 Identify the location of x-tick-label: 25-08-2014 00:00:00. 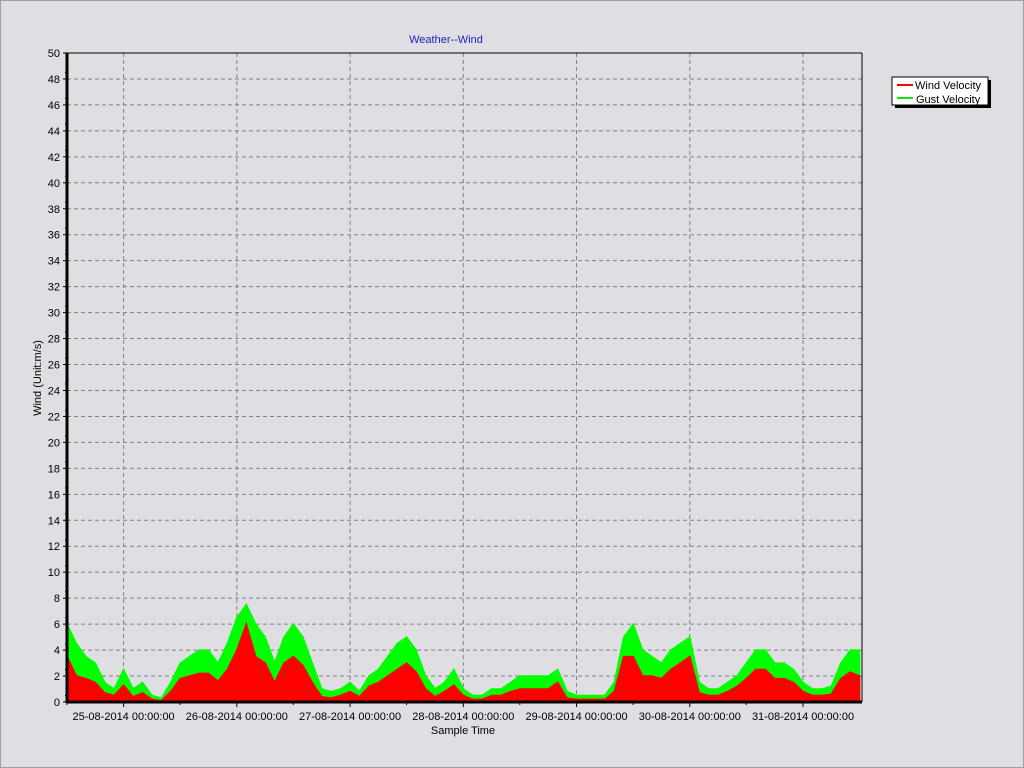
(124, 717).